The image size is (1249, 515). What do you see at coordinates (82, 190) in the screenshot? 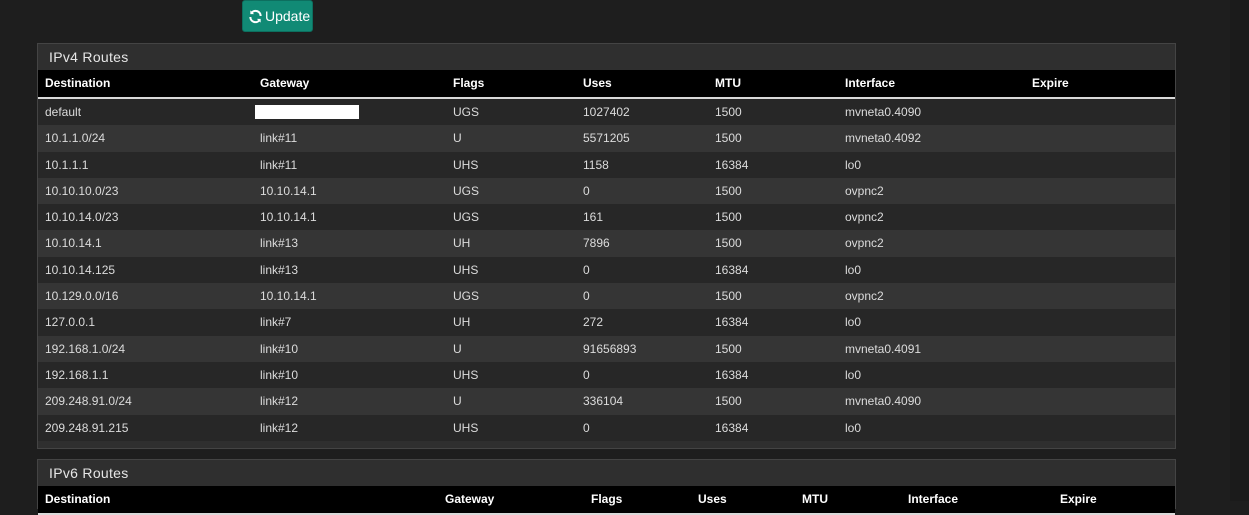
I see `cell-destination: 10.10.10.0/23` at bounding box center [82, 190].